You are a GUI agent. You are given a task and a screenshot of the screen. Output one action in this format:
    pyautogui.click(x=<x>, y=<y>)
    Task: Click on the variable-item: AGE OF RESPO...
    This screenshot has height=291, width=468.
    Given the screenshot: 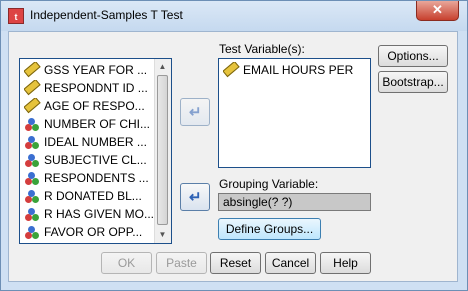 What is the action you would take?
    pyautogui.click(x=89, y=106)
    